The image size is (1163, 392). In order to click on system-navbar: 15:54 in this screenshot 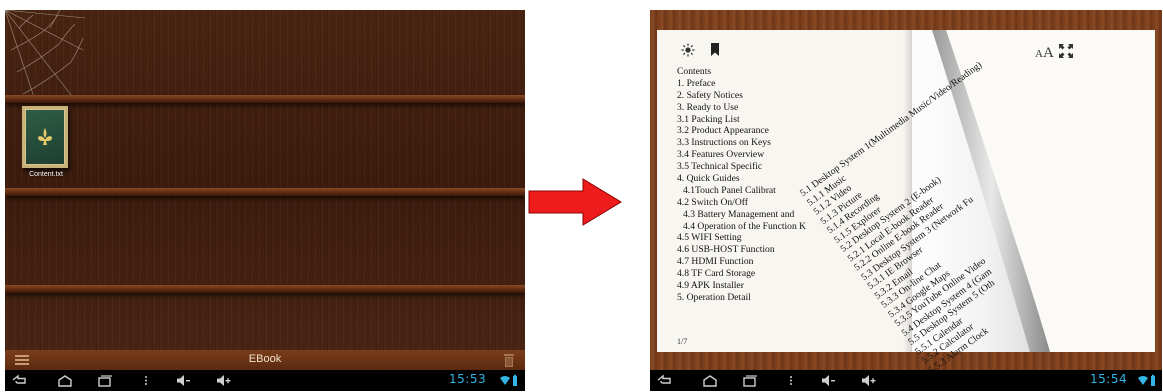, I will do `click(906, 380)`.